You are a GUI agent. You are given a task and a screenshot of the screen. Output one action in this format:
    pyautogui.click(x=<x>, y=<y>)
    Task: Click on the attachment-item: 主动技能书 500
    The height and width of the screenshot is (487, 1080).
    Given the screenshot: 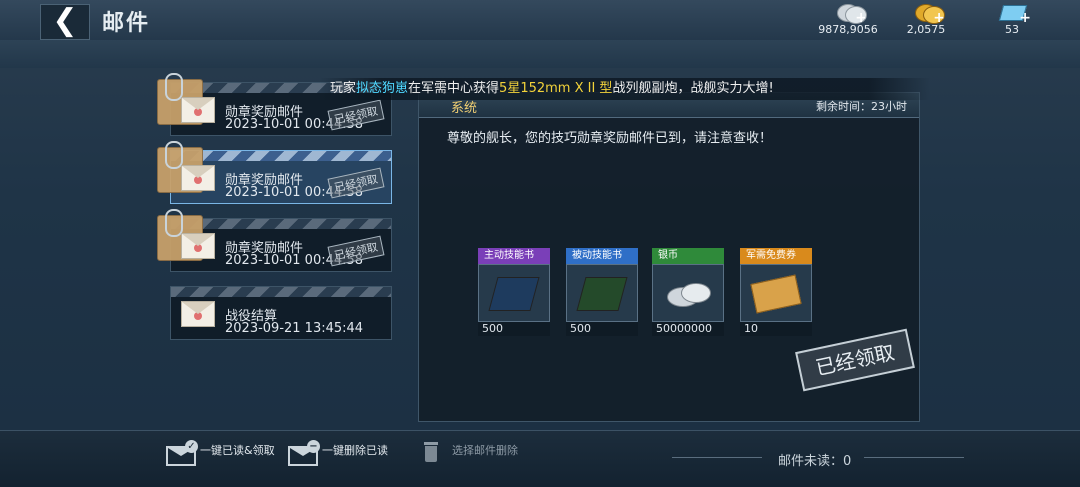 What is the action you would take?
    pyautogui.click(x=514, y=292)
    